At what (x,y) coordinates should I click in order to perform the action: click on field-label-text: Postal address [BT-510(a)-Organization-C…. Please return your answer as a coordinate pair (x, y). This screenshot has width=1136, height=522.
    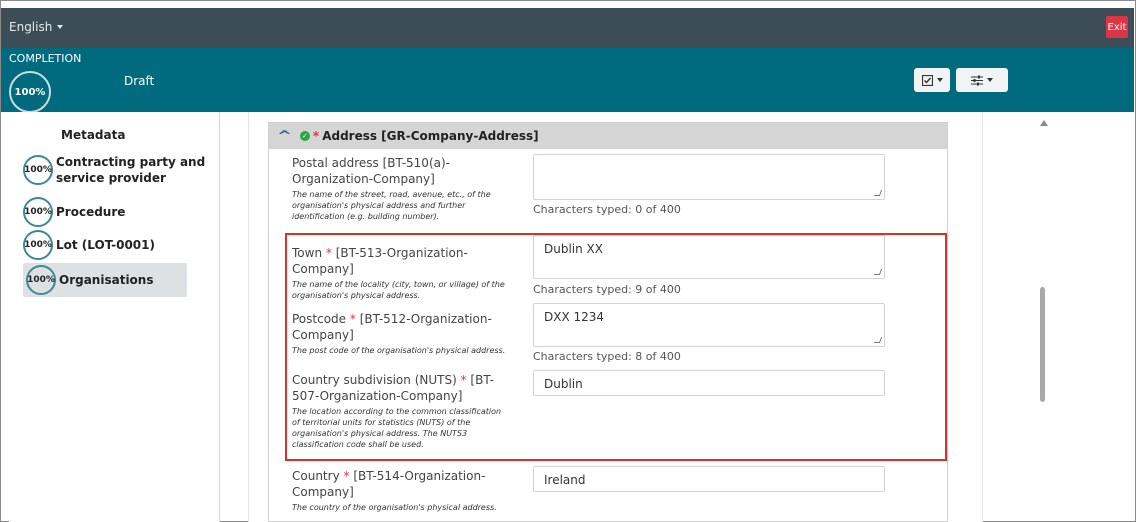
    Looking at the image, I should click on (371, 171).